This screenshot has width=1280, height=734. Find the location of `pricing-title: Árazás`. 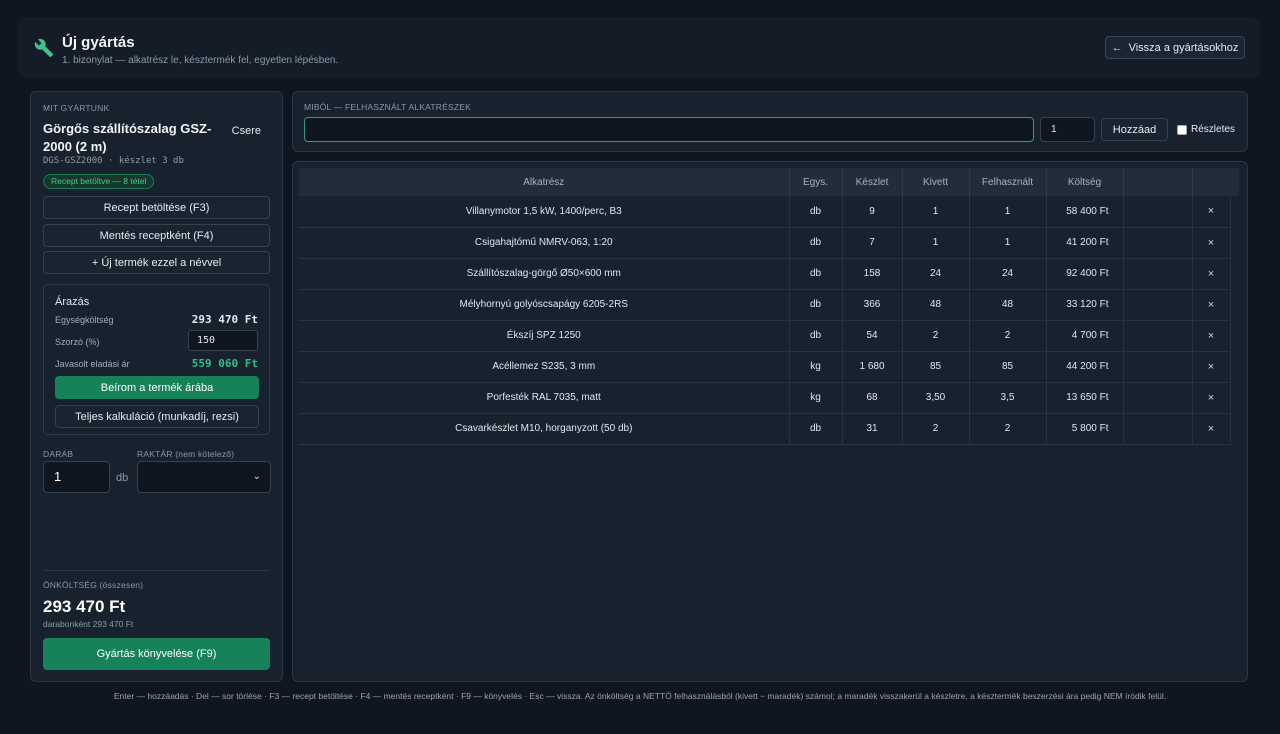

pricing-title: Árazás is located at coordinates (72, 302).